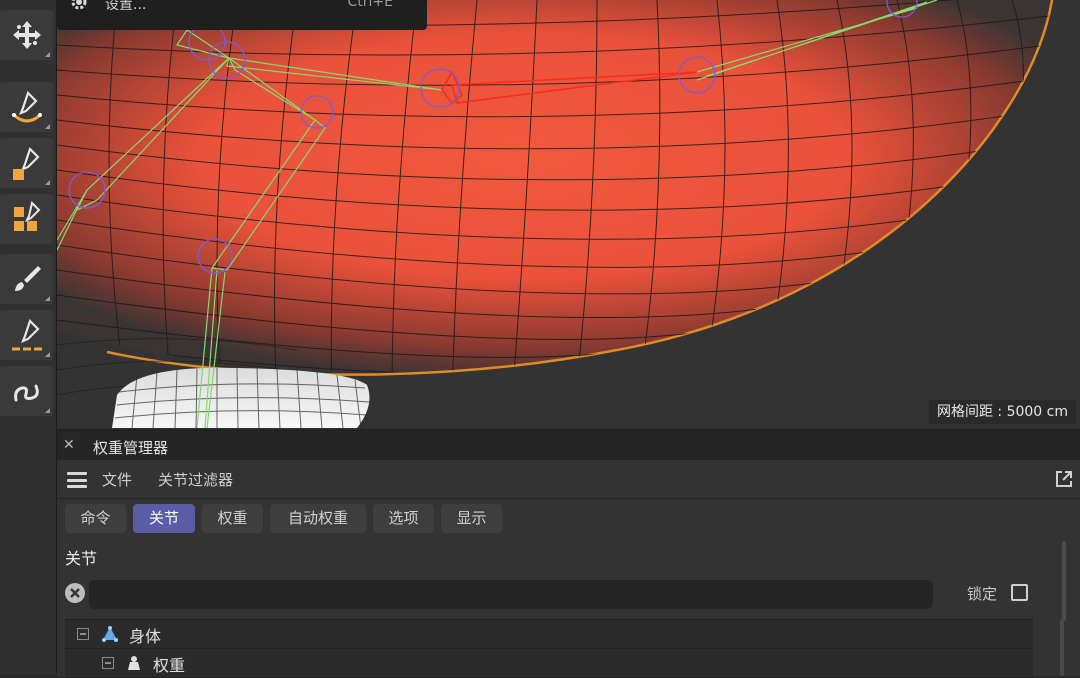 This screenshot has width=1080, height=678. I want to click on spline-tool-button, so click(26, 391).